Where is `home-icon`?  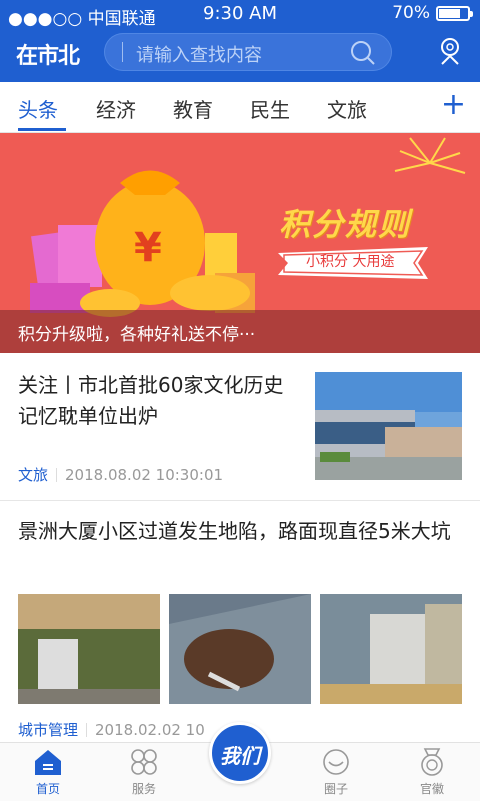 home-icon is located at coordinates (48, 762).